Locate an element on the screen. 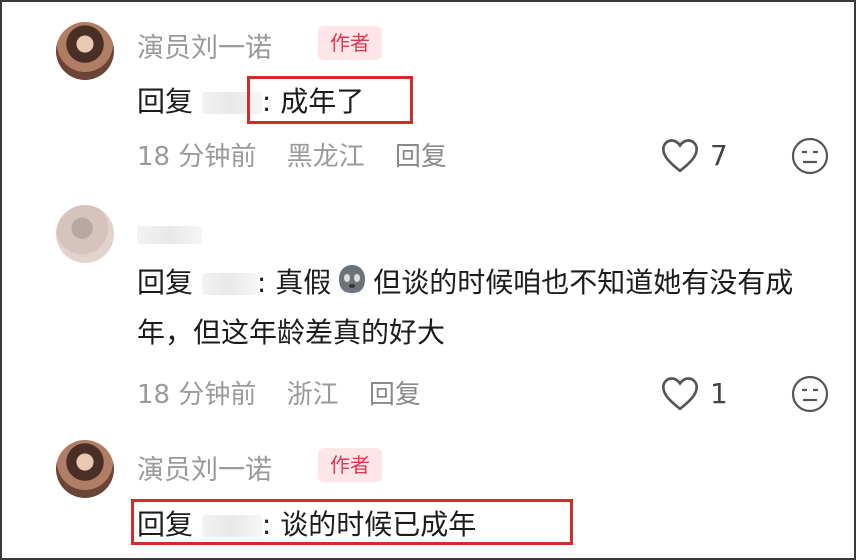 The image size is (856, 560). comment-location: 浙江 is located at coordinates (312, 395).